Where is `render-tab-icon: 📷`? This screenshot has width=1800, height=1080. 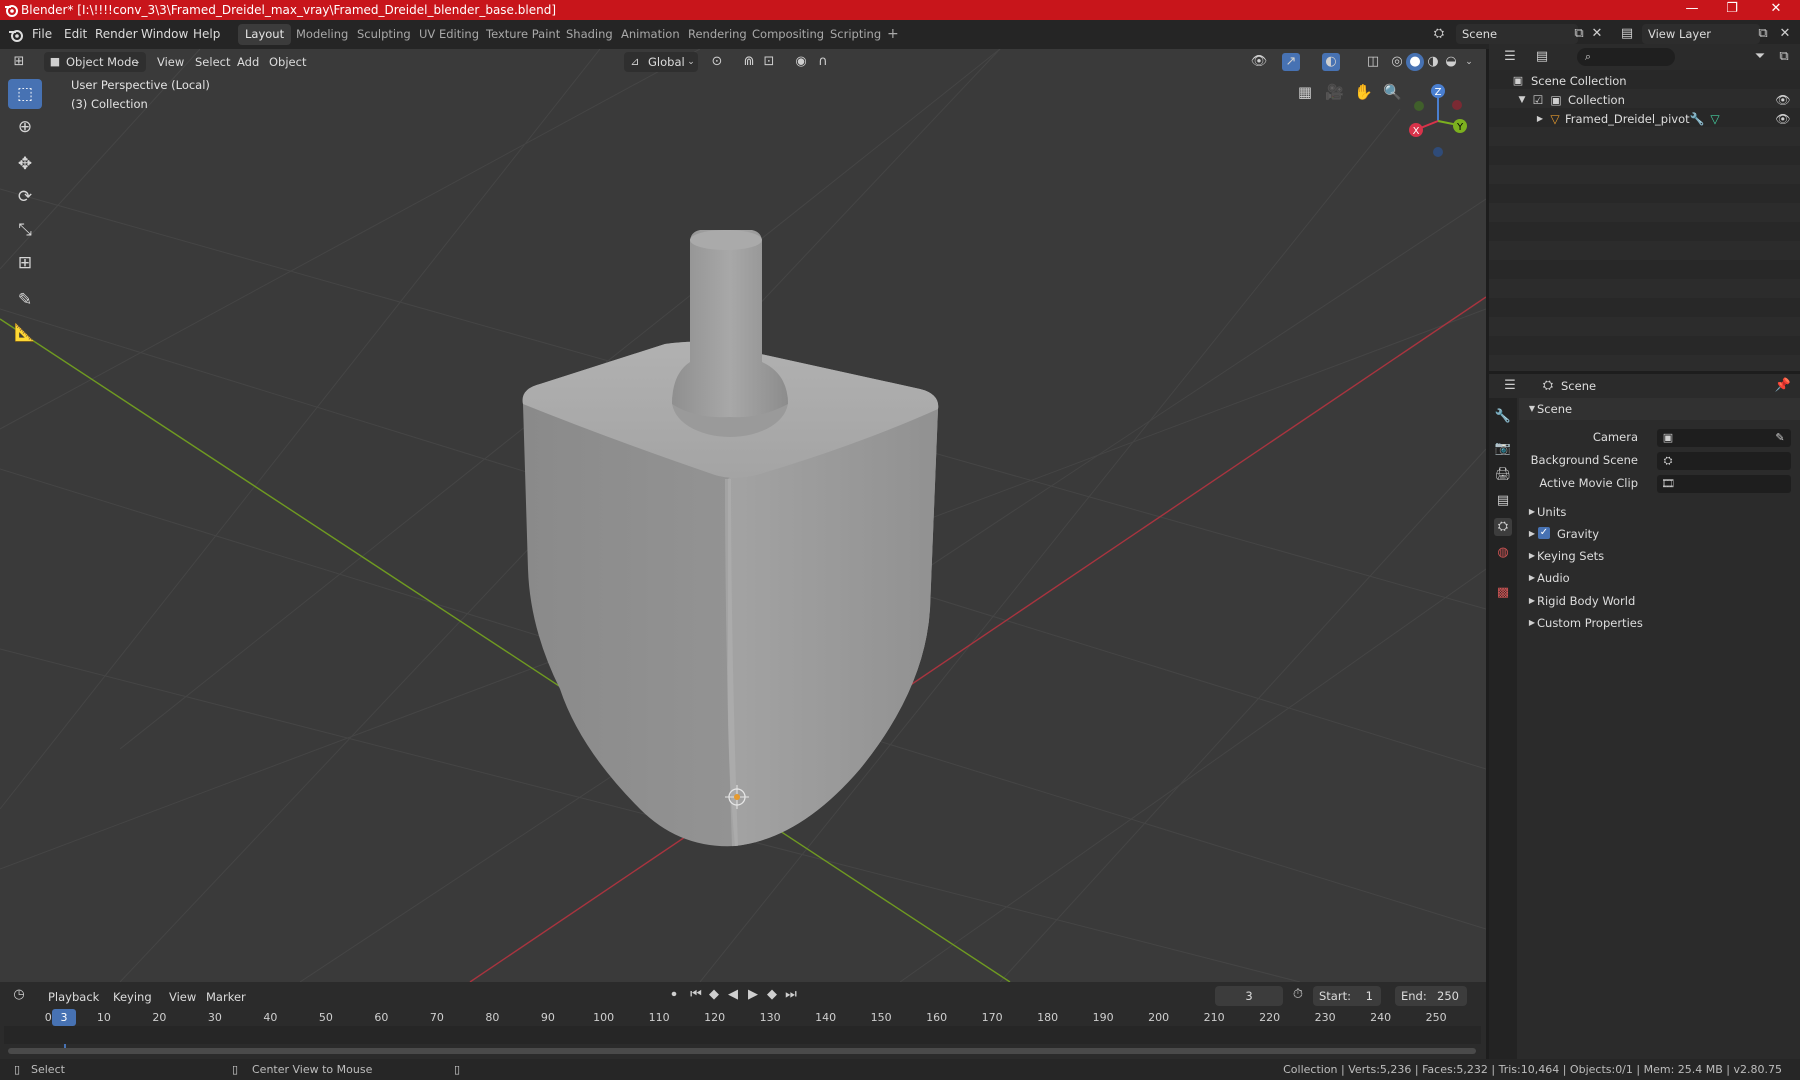
render-tab-icon: 📷 is located at coordinates (1503, 449).